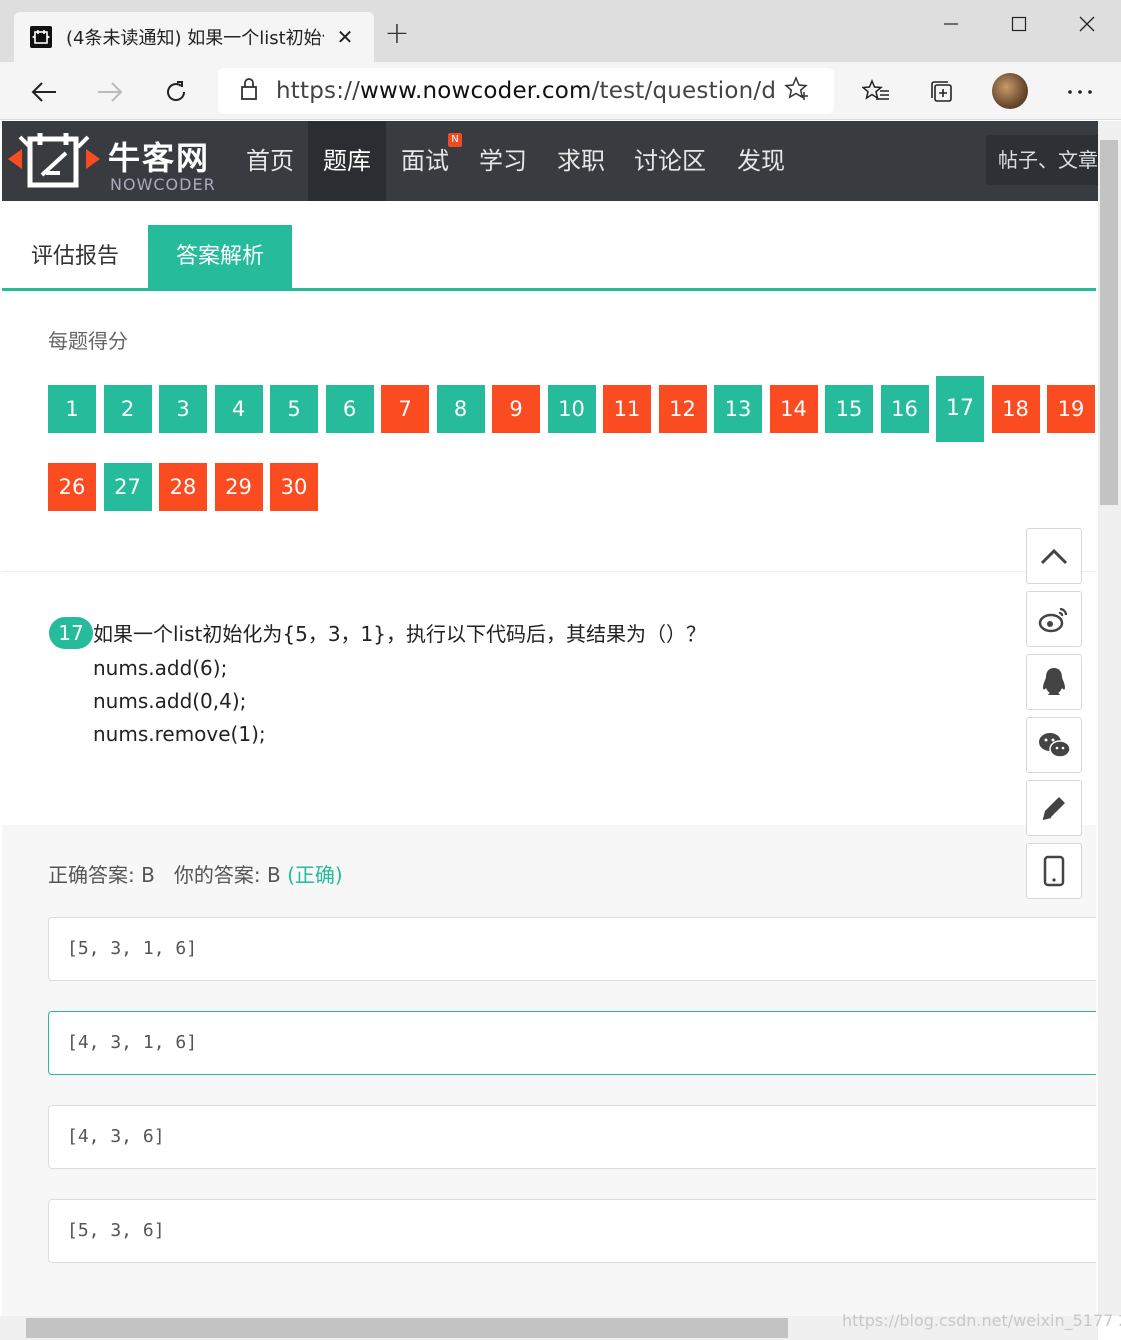 The width and height of the screenshot is (1121, 1340). Describe the element at coordinates (516, 409) in the screenshot. I see `question-button-9: 9` at that location.